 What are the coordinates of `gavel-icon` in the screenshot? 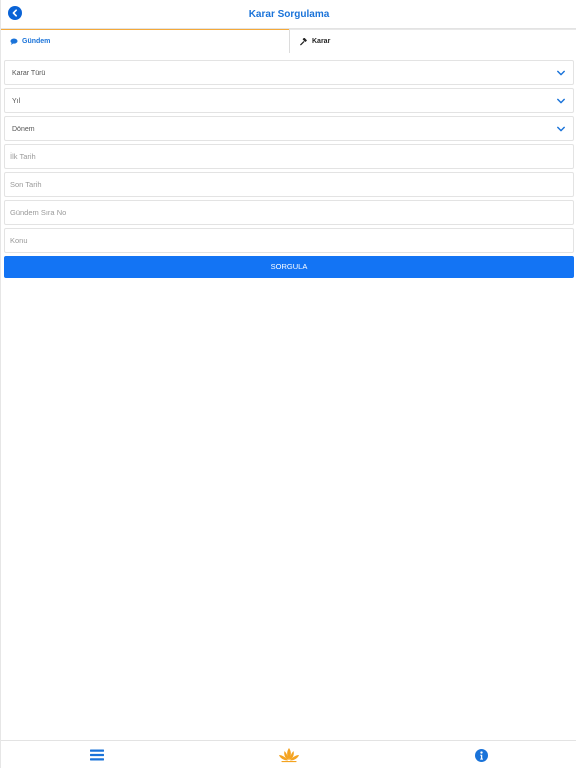 It's located at (303, 41).